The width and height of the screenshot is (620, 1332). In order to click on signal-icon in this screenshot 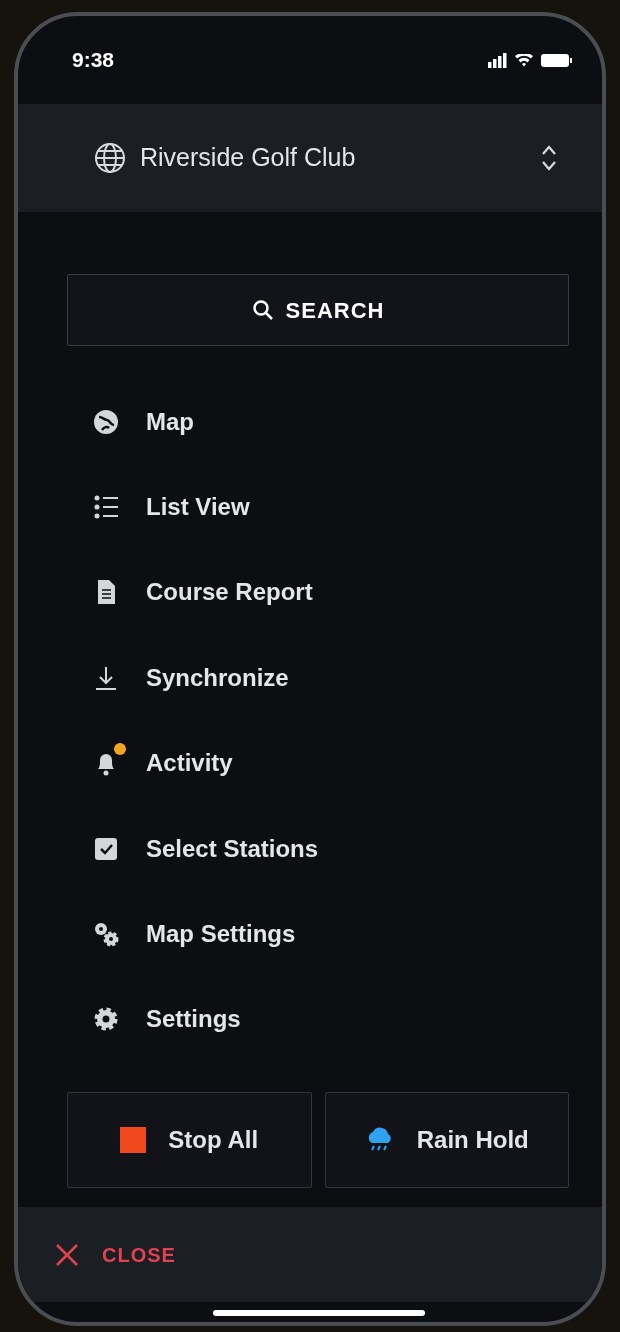, I will do `click(497, 60)`.